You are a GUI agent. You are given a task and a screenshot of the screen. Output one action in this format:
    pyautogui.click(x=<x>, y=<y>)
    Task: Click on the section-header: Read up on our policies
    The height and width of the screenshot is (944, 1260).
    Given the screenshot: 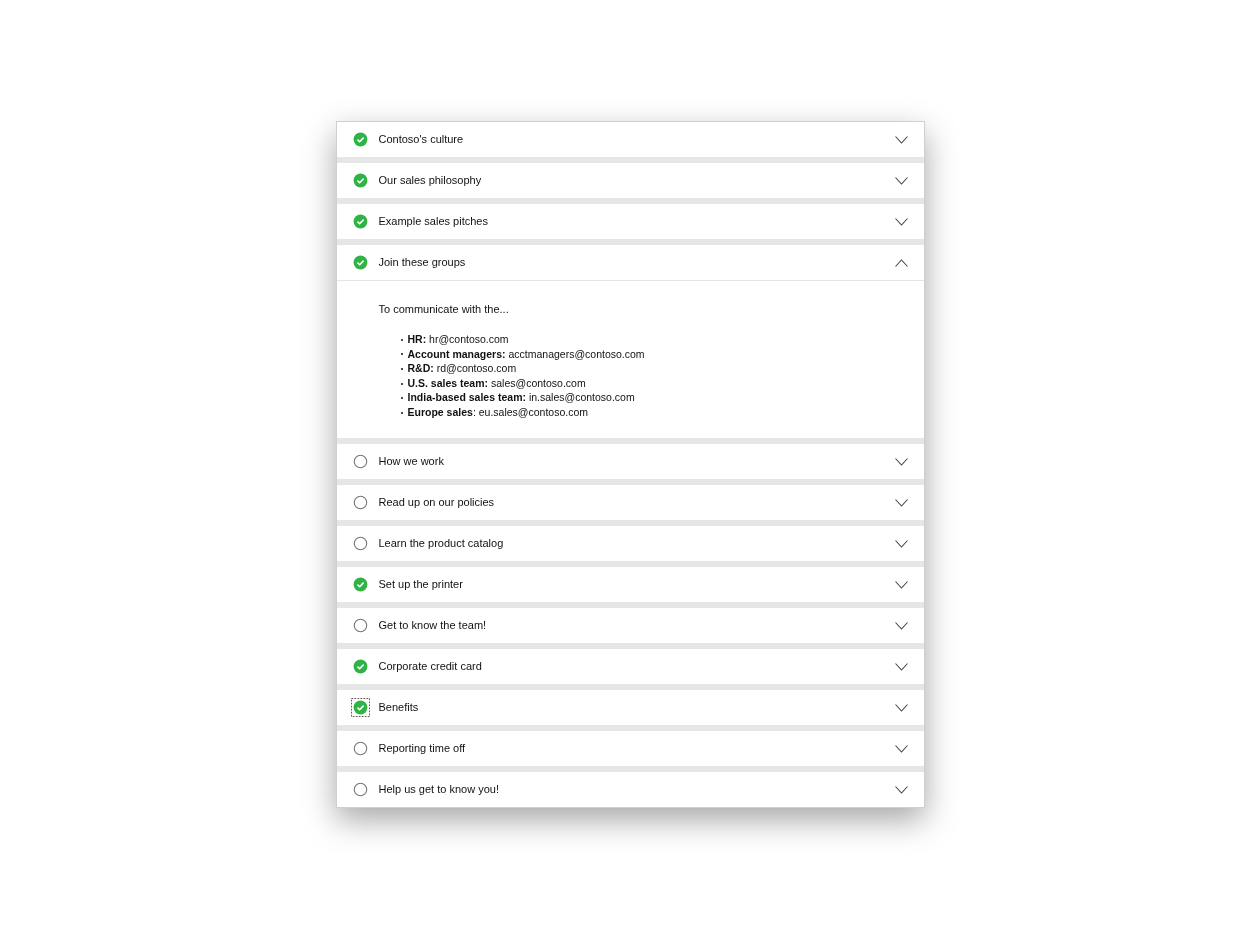 What is the action you would take?
    pyautogui.click(x=630, y=503)
    